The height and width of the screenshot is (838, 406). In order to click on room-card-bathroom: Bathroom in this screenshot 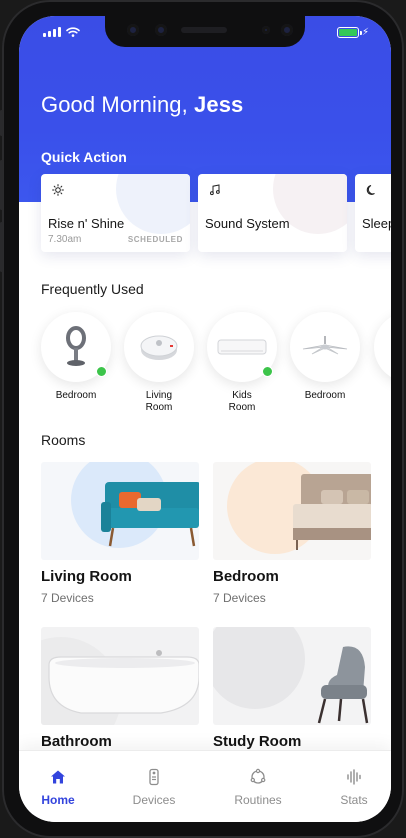, I will do `click(120, 688)`.